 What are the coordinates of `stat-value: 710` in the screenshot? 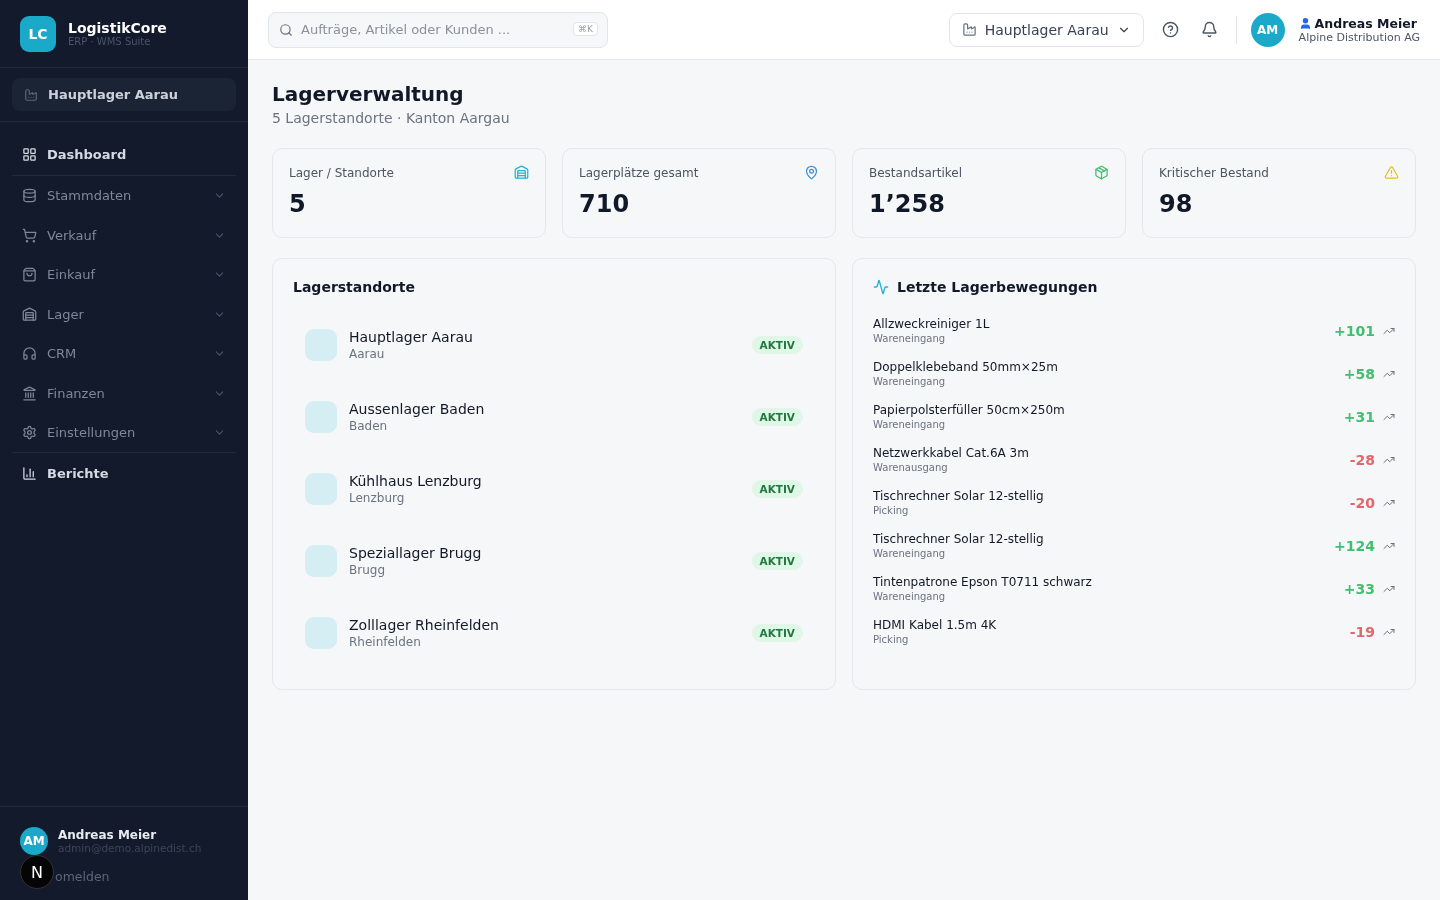 It's located at (605, 204).